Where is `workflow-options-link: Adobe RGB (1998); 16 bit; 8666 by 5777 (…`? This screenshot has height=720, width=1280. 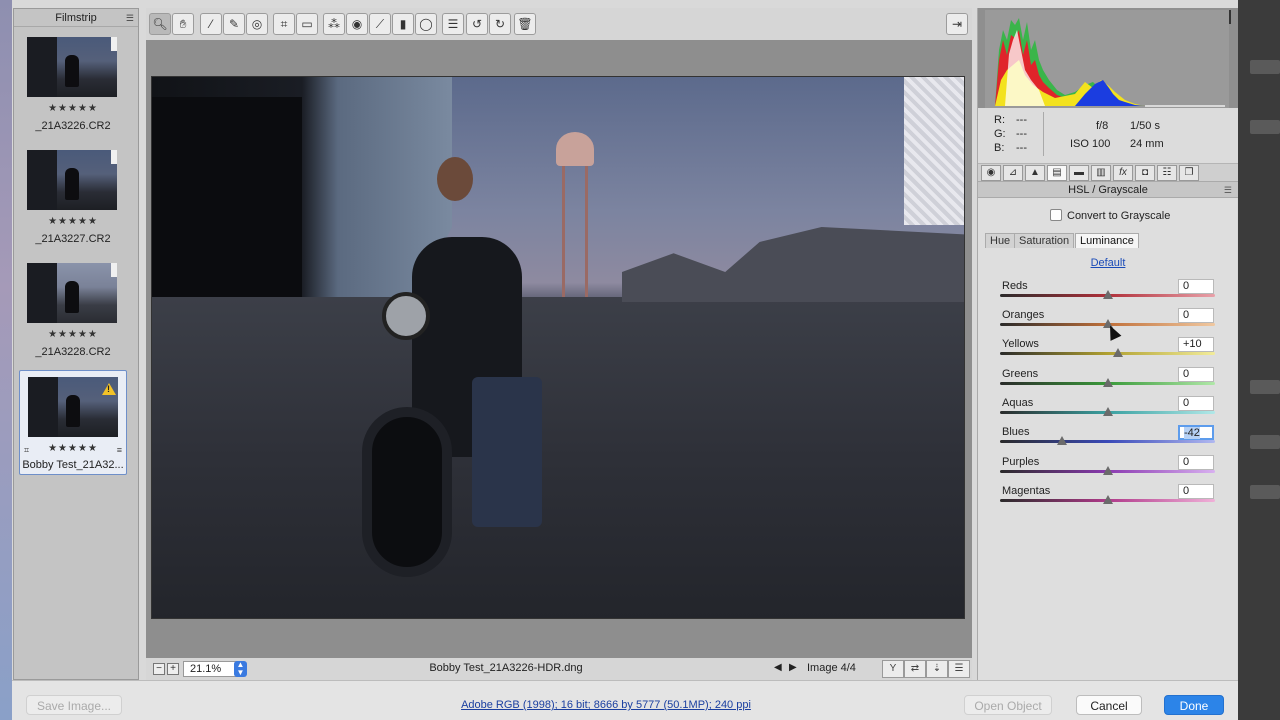
workflow-options-link: Adobe RGB (1998); 16 bit; 8666 by 5777 (… is located at coordinates (606, 705).